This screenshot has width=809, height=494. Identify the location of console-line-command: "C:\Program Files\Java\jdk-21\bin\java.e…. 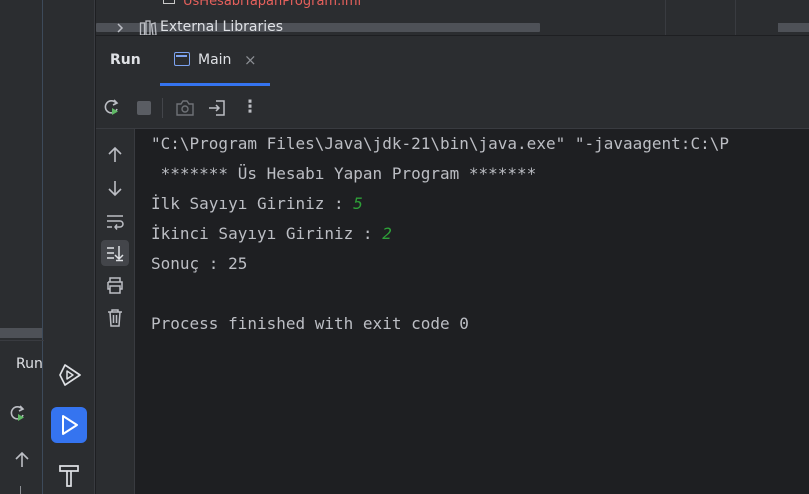
(440, 143).